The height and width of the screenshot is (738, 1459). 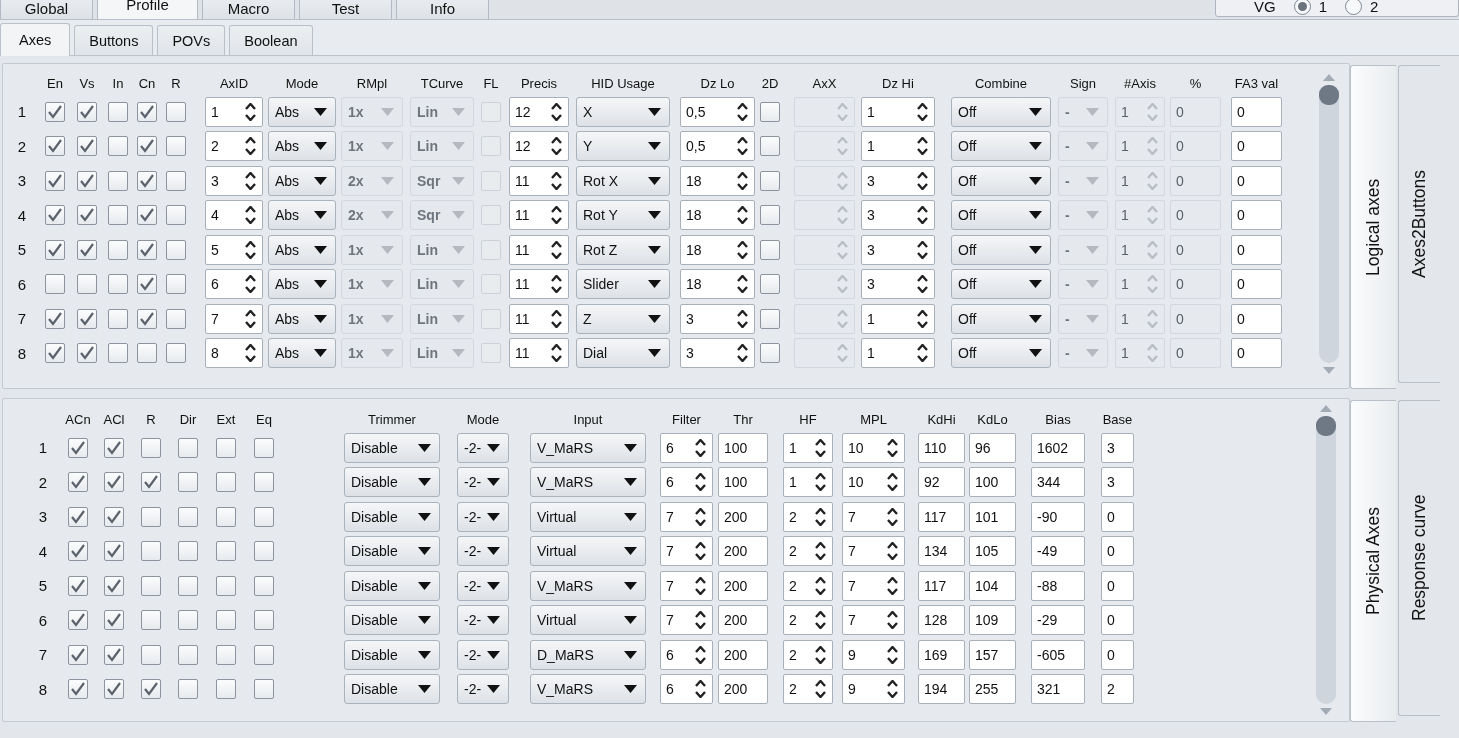 I want to click on side-tab: Response curve, so click(x=1419, y=558).